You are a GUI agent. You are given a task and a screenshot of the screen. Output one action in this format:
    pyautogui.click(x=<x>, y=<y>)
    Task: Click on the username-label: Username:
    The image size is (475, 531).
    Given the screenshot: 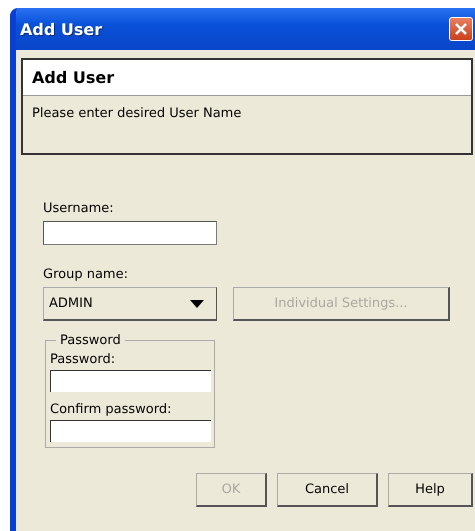 What is the action you would take?
    pyautogui.click(x=79, y=208)
    